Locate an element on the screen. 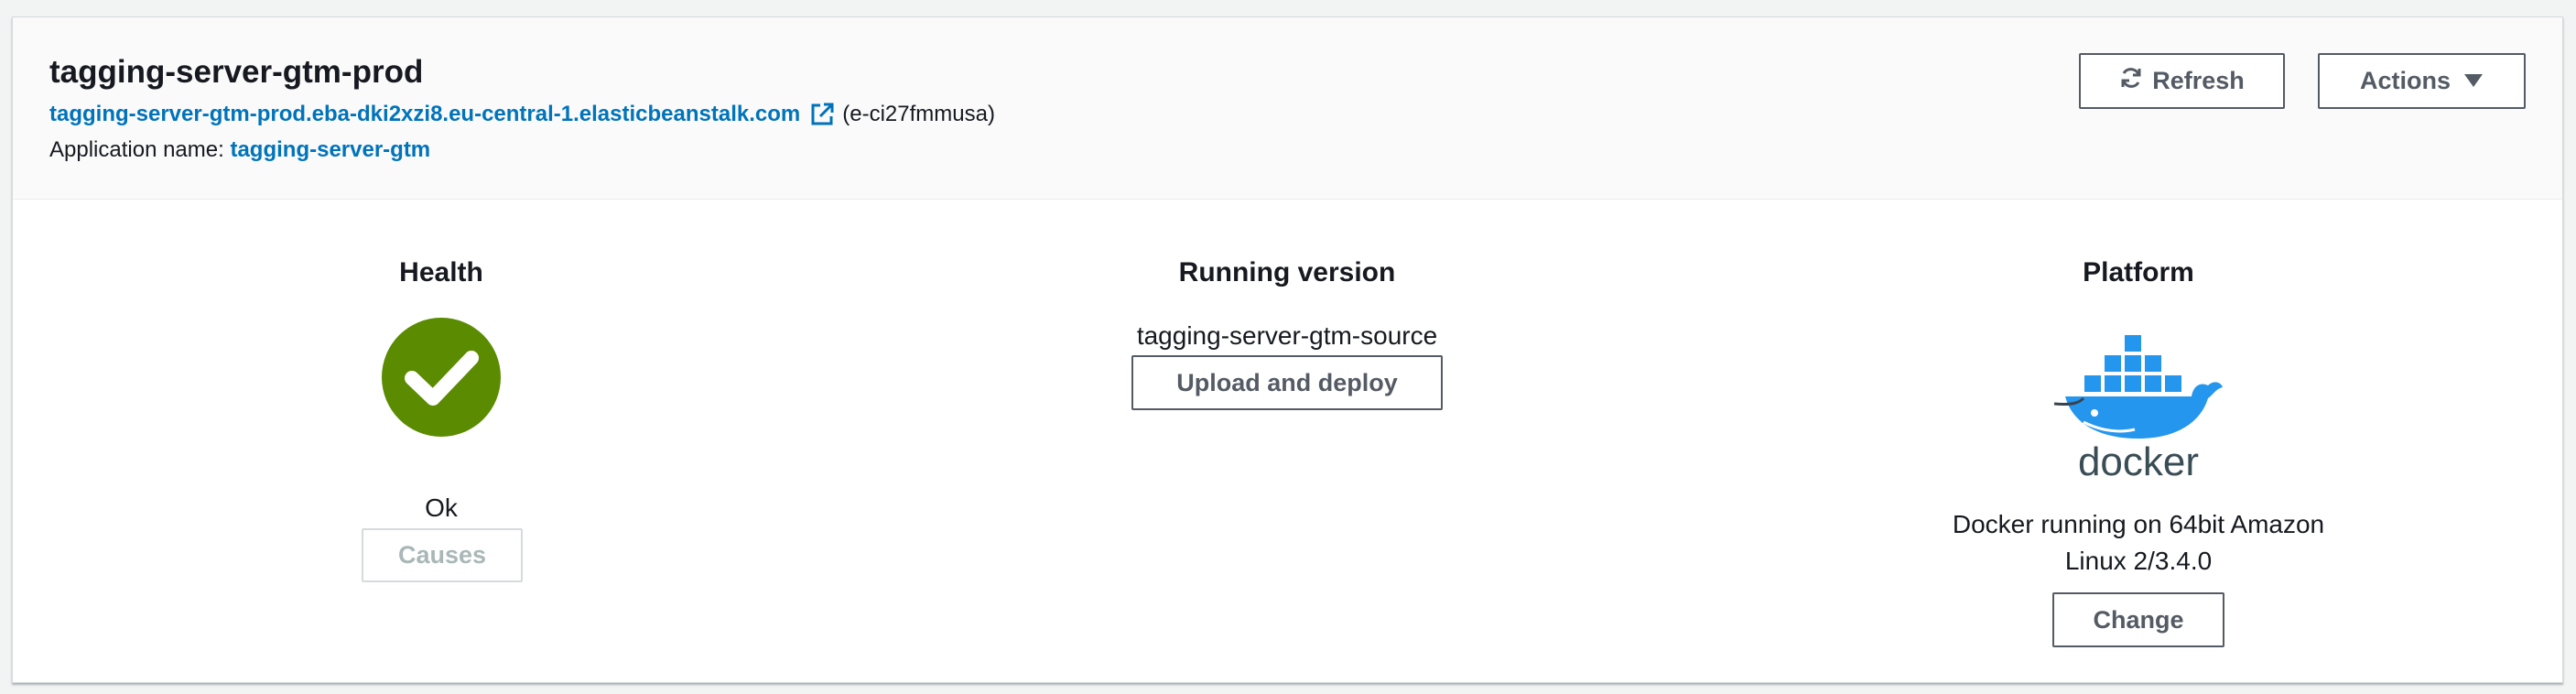 This screenshot has width=2576, height=694. application-name-label: Application name: is located at coordinates (137, 150).